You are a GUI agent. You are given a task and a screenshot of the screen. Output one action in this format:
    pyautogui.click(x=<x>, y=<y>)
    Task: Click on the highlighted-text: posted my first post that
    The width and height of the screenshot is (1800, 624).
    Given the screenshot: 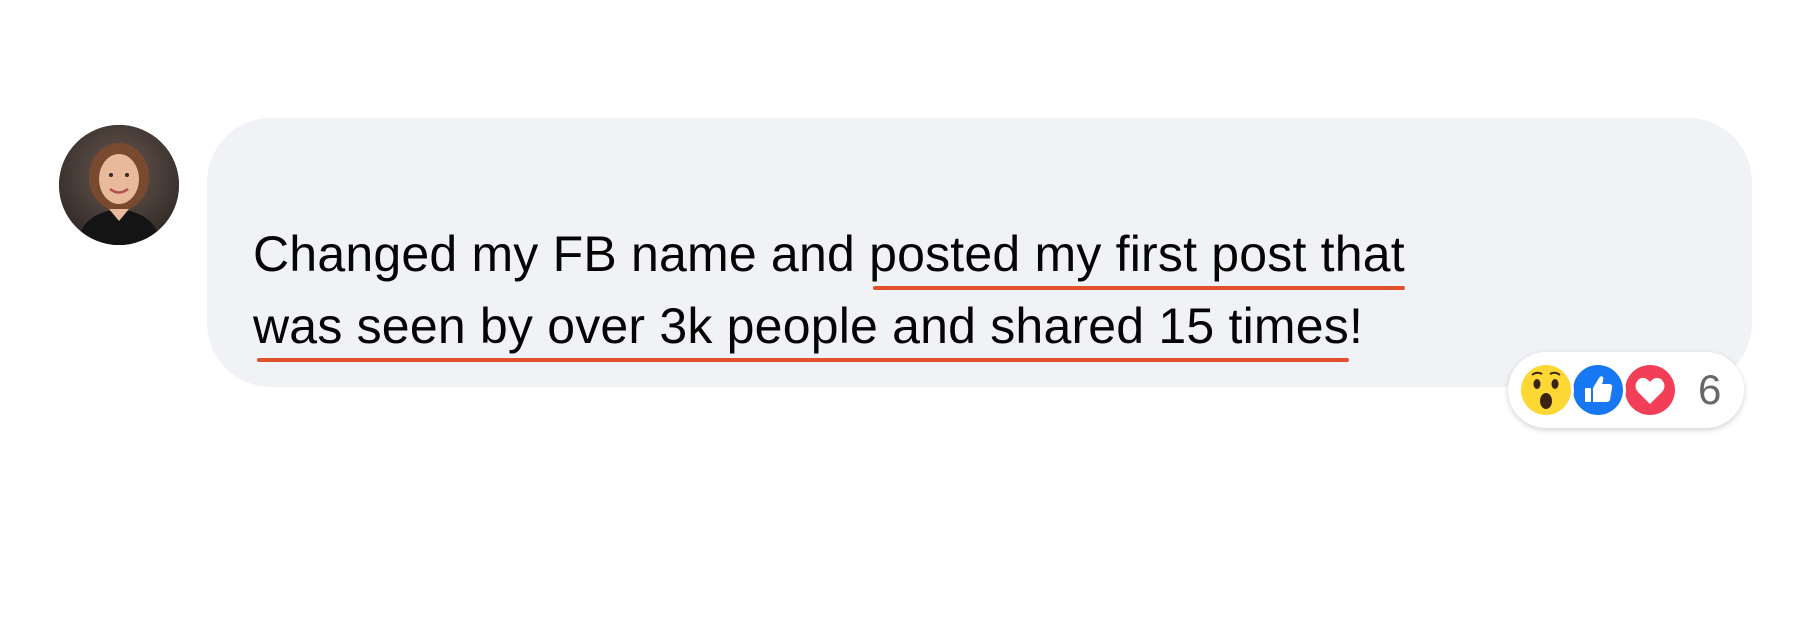 What is the action you would take?
    pyautogui.click(x=1137, y=254)
    